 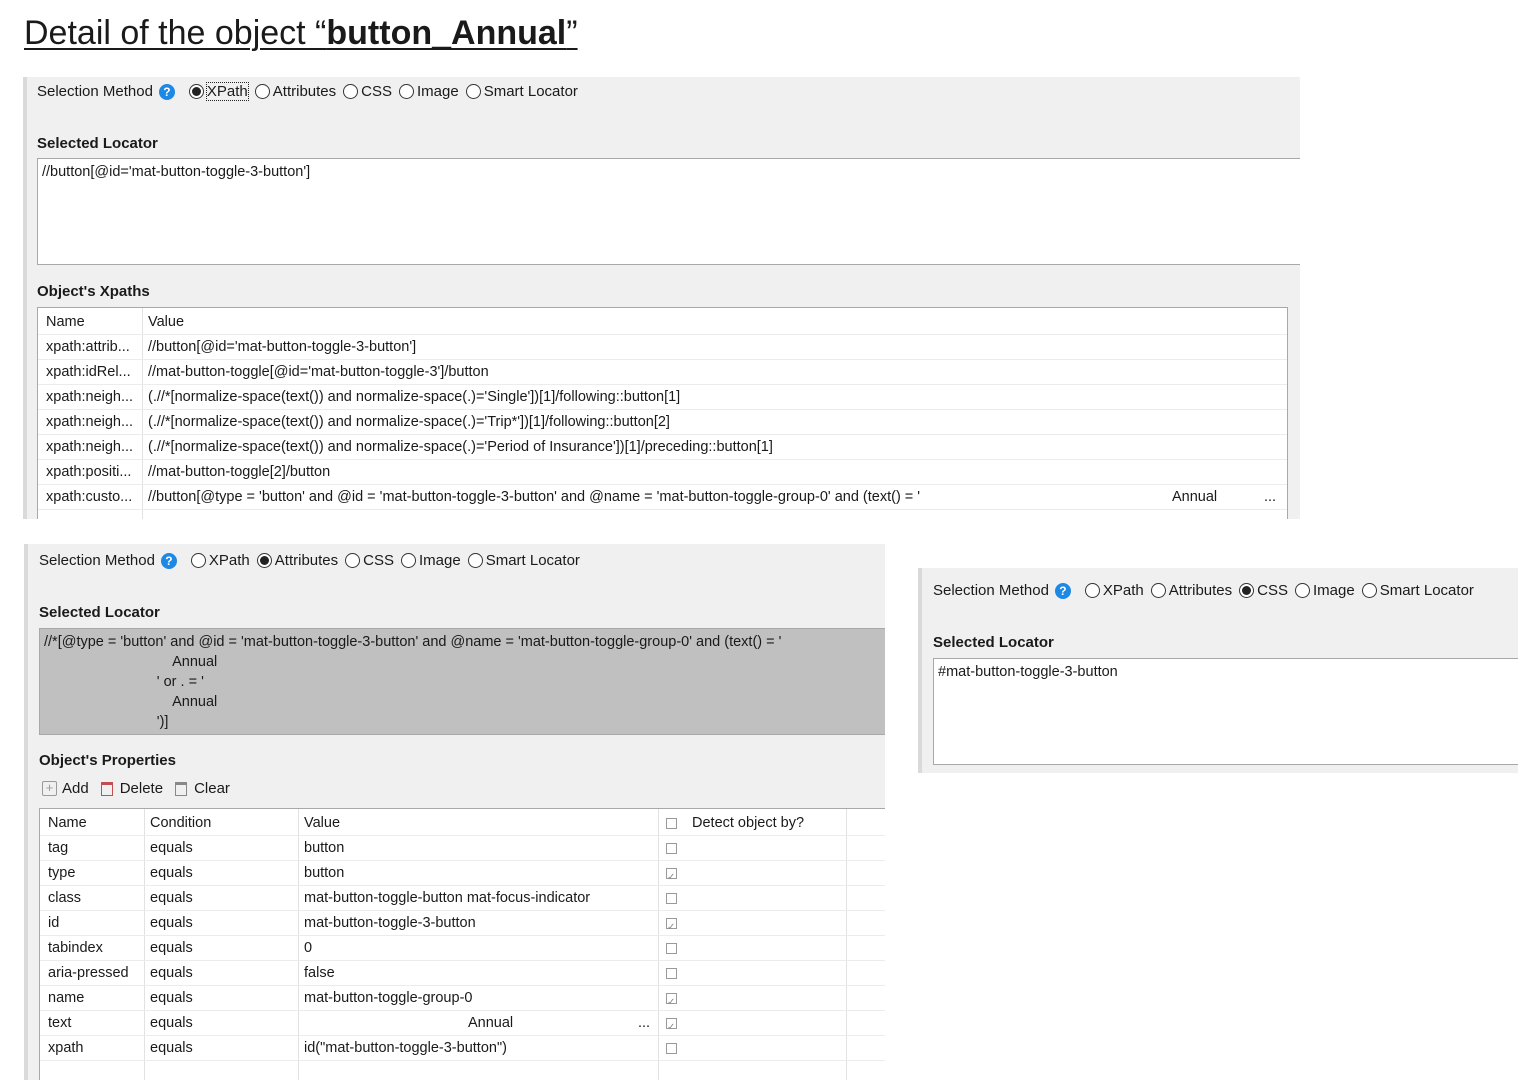 I want to click on title-object-name: button_Annual, so click(x=446, y=33).